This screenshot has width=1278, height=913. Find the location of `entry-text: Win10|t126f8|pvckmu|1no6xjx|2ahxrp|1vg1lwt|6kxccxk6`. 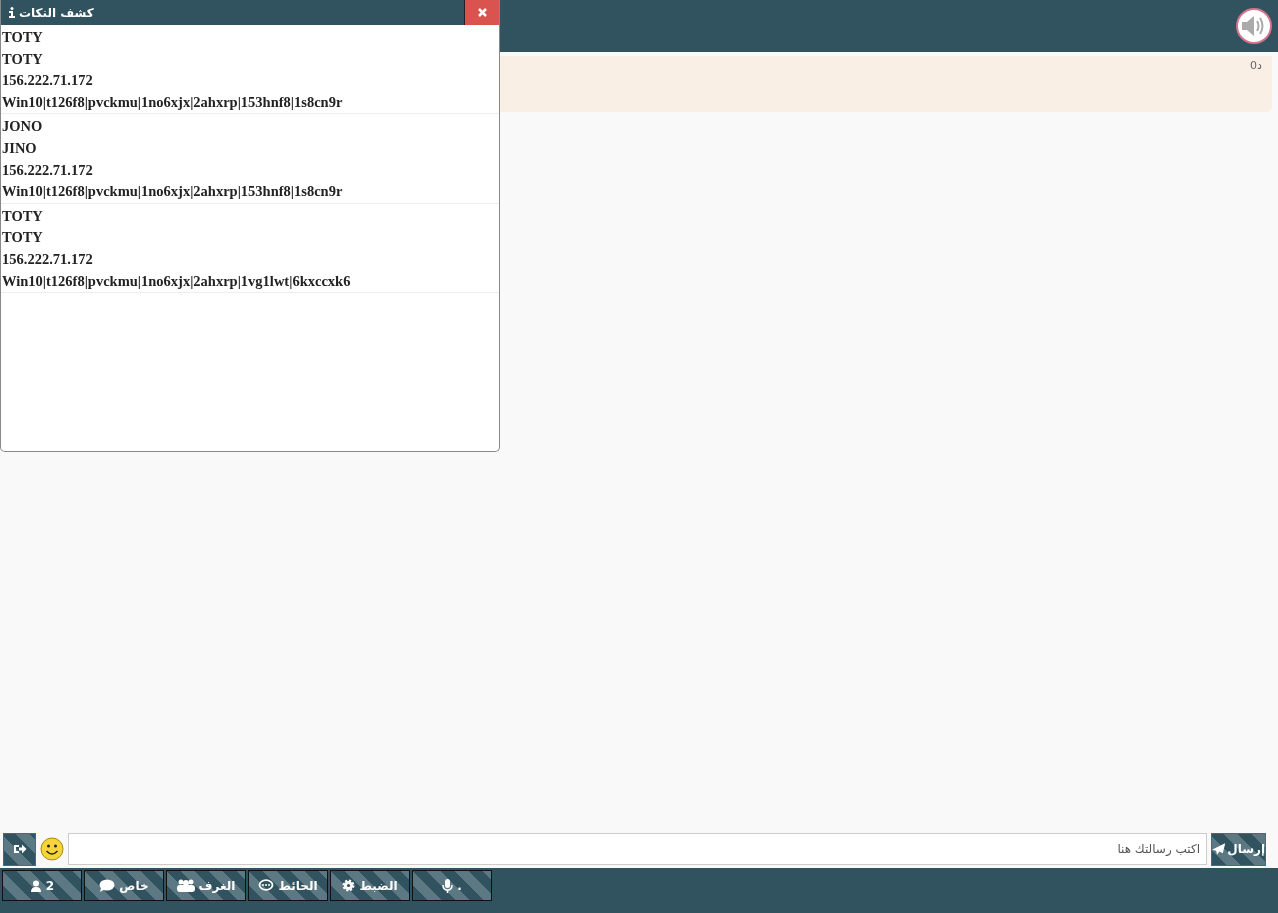

entry-text: Win10|t126f8|pvckmu|1no6xjx|2ahxrp|1vg1lwt|6kxccxk6 is located at coordinates (177, 281).